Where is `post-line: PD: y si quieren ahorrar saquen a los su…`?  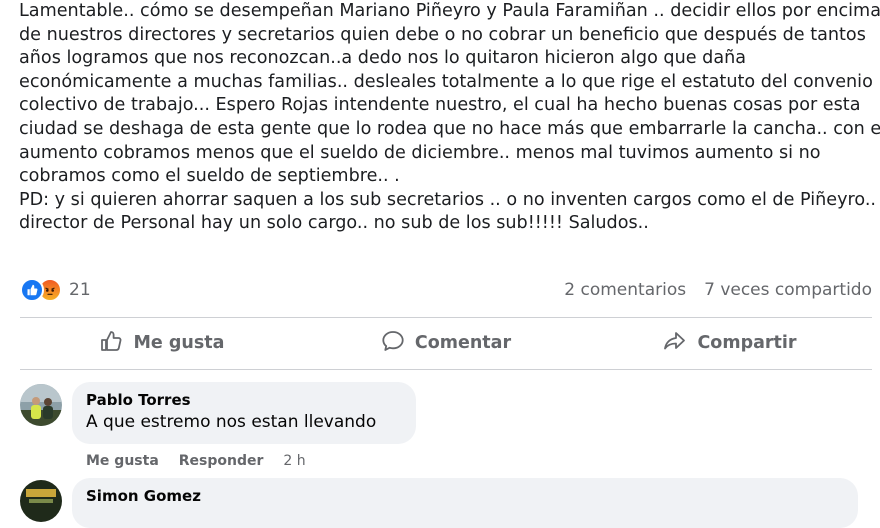
post-line: PD: y si quieren ahorrar saquen a los su… is located at coordinates (447, 199).